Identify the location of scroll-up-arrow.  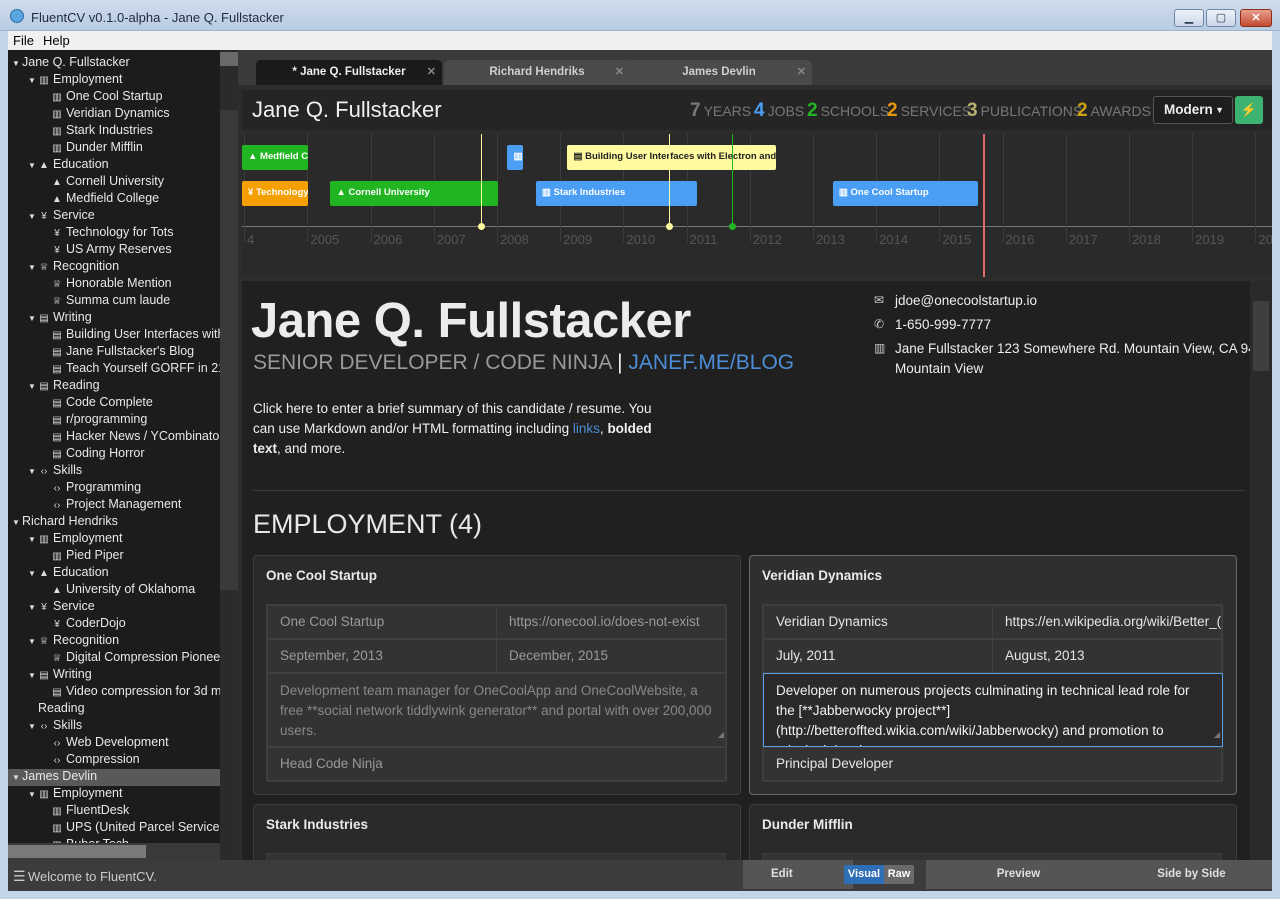
(229, 59).